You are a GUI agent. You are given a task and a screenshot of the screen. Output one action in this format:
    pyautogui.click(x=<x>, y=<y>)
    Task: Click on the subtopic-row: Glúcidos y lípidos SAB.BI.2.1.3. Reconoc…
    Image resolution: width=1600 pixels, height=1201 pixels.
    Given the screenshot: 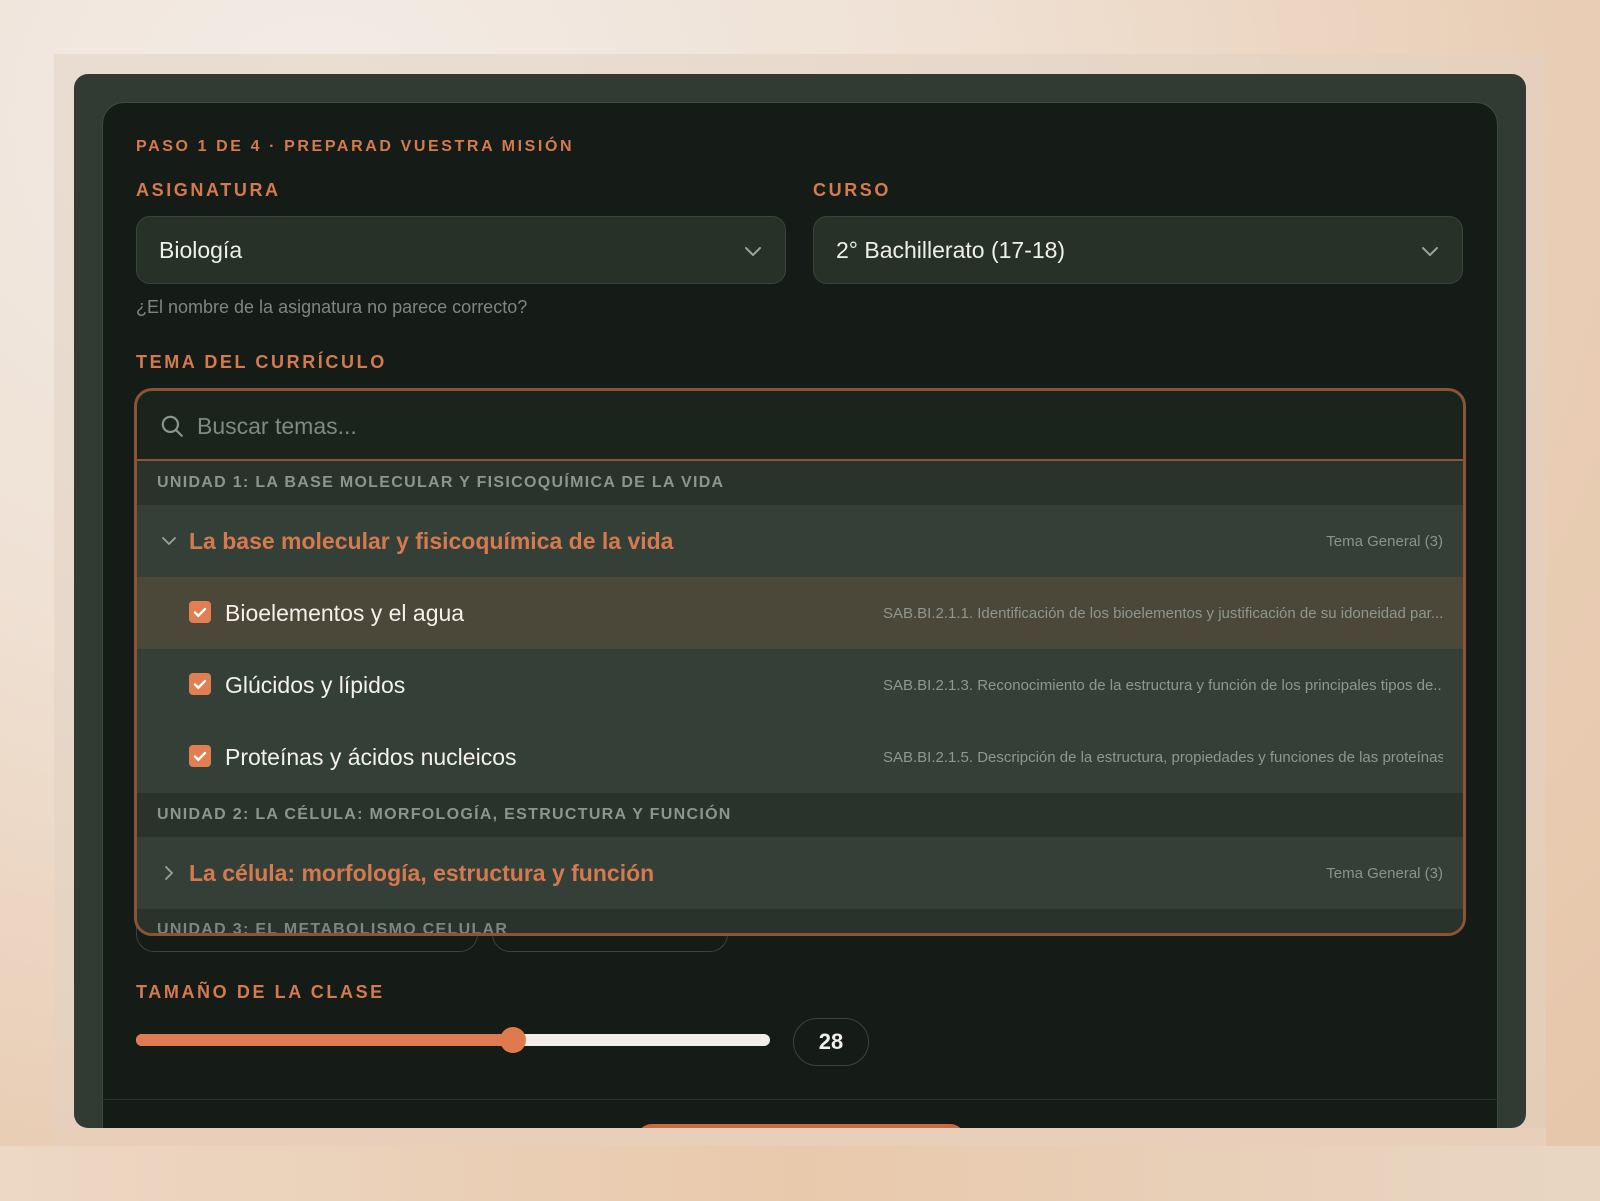 What is the action you would take?
    pyautogui.click(x=800, y=685)
    